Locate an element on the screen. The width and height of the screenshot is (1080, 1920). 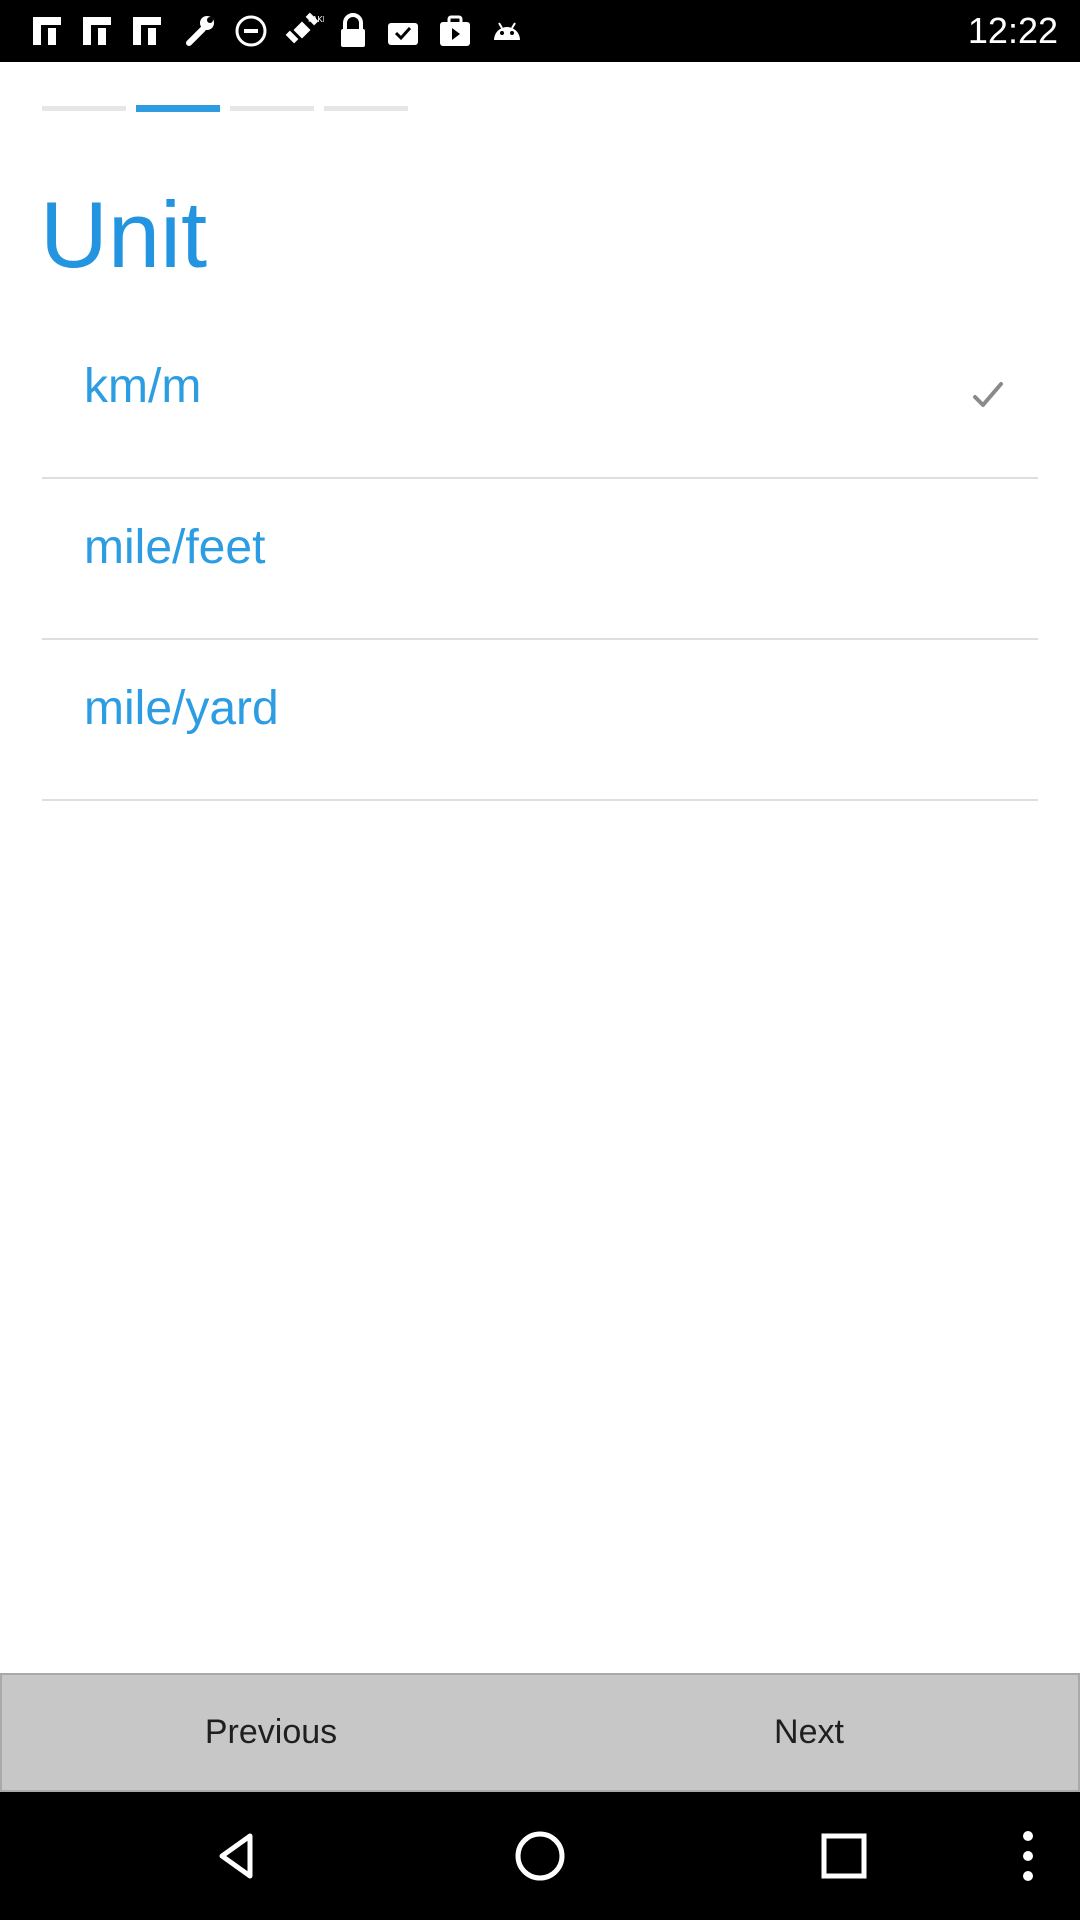
option-label: km/m is located at coordinates (143, 386).